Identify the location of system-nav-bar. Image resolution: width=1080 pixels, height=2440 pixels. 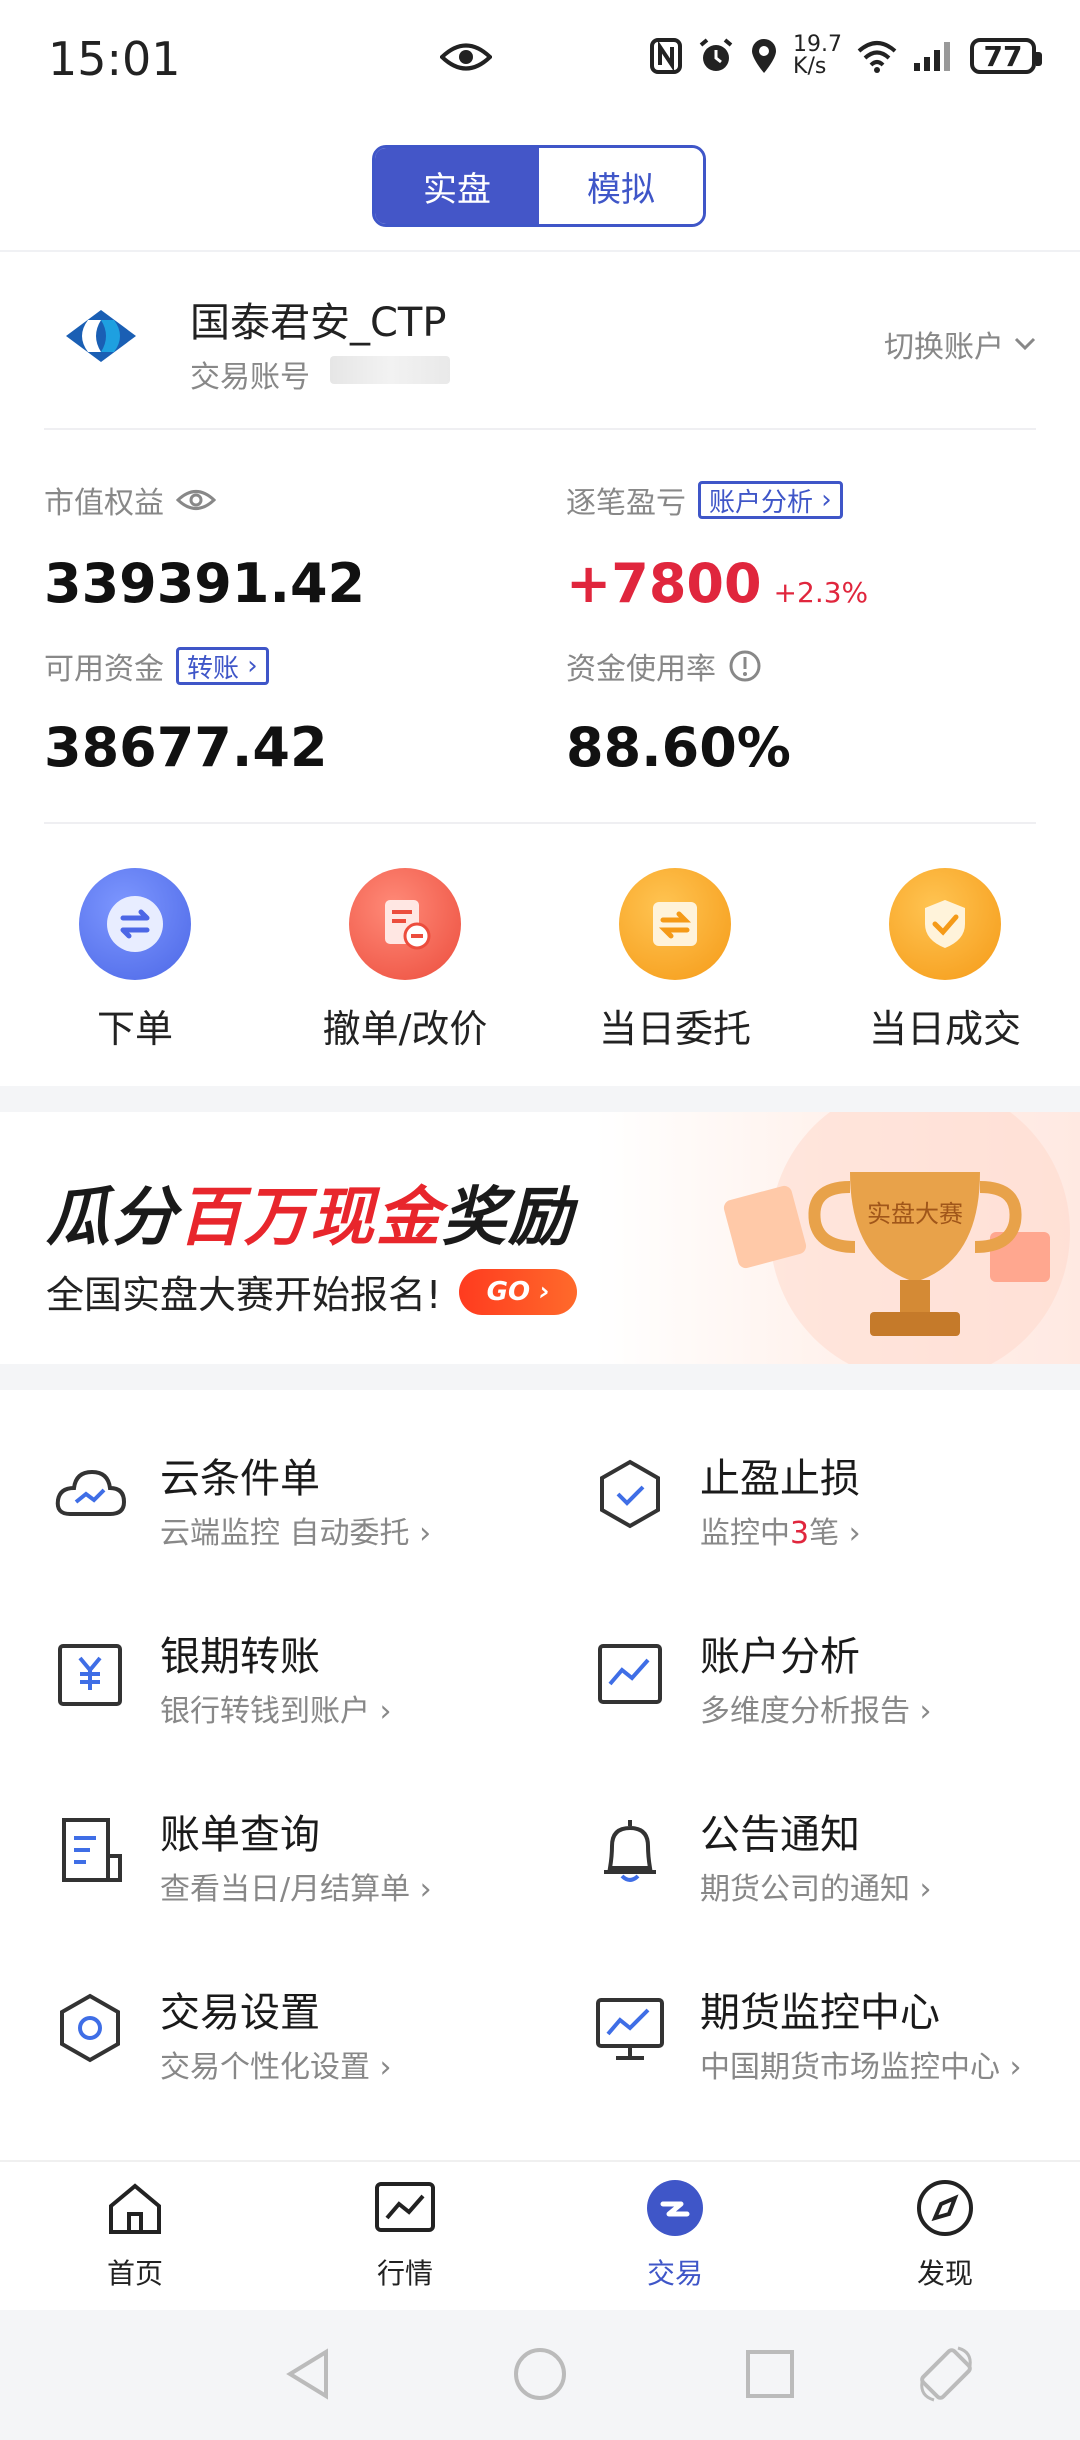
(540, 2375).